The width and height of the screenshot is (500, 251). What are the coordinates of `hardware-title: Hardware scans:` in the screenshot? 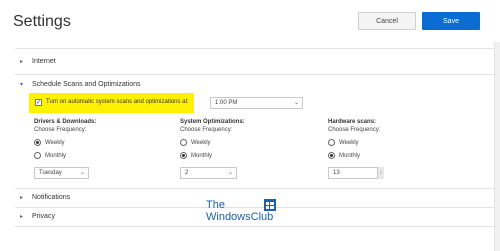 It's located at (352, 122).